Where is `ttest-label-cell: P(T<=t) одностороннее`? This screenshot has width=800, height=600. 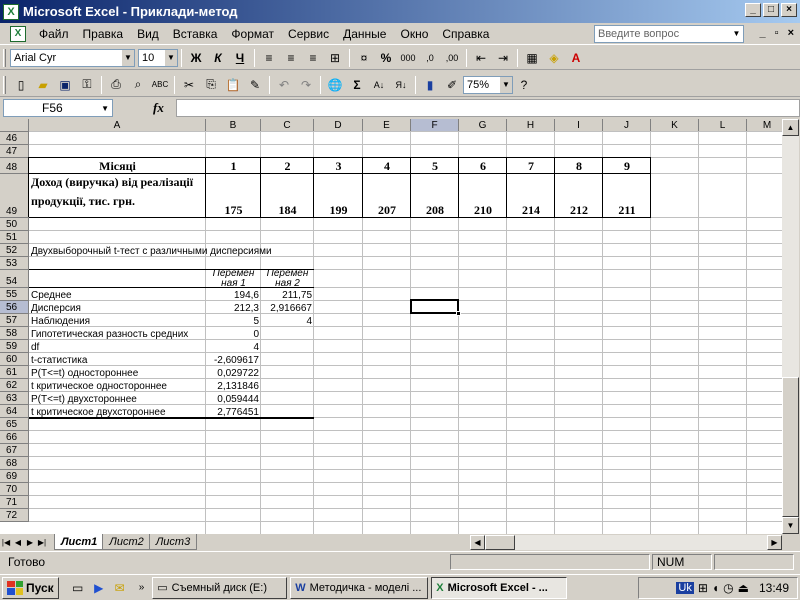 ttest-label-cell: P(T<=t) одностороннее is located at coordinates (117, 372).